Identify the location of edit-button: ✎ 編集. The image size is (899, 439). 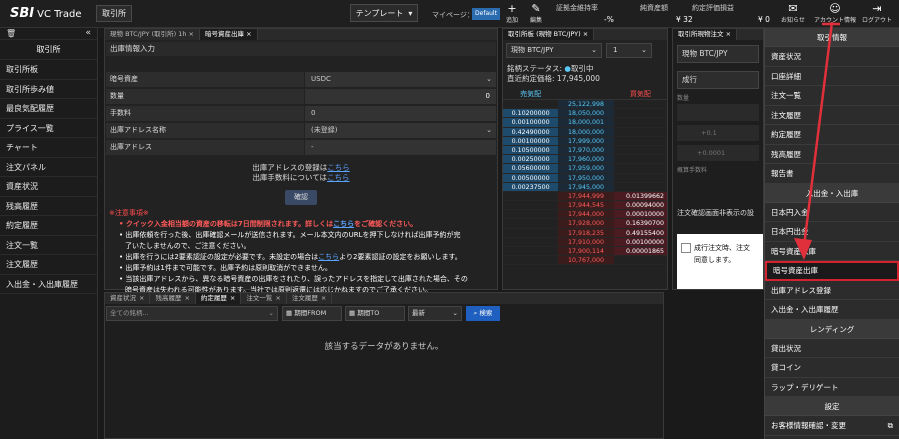
(536, 14).